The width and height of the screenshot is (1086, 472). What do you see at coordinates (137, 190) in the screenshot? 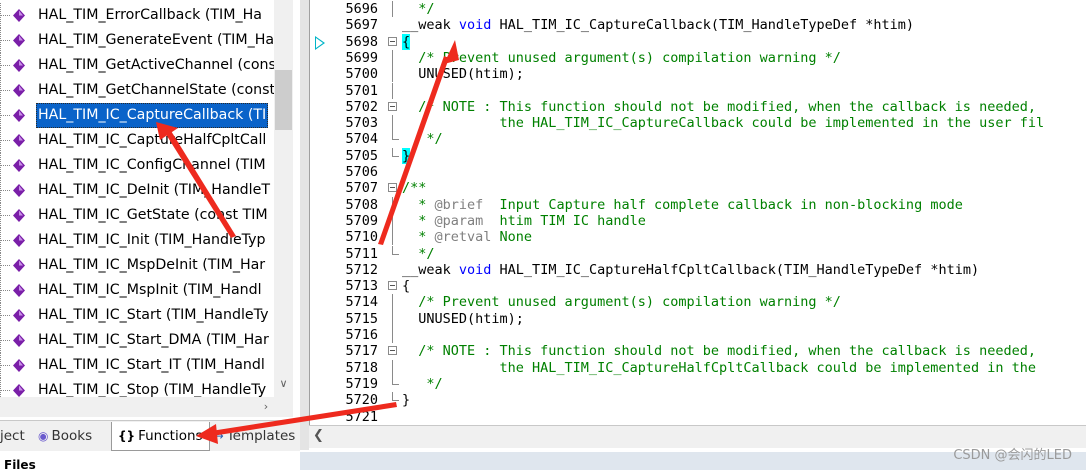
I see `function-list-item: HAL_TIM_IC_DeInit (TIM_HandleT` at bounding box center [137, 190].